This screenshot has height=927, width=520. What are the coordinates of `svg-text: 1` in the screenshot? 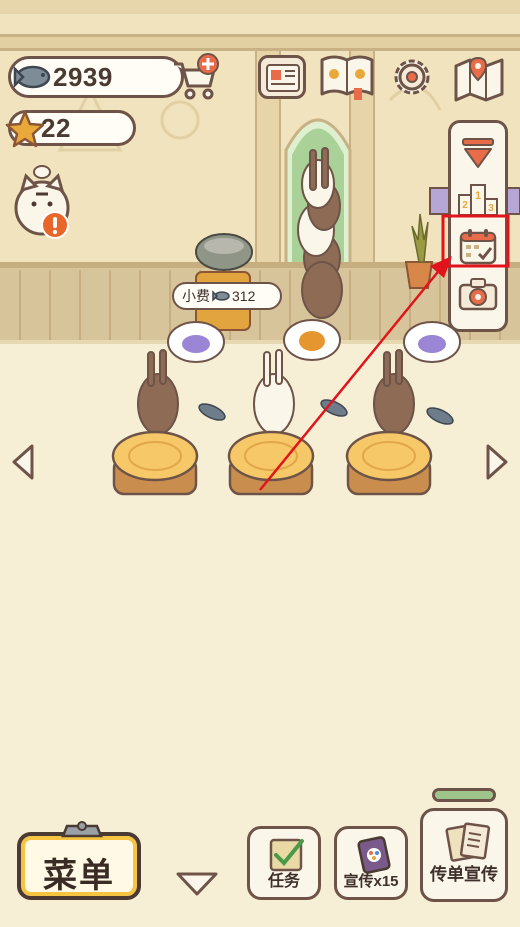 It's located at (478, 196).